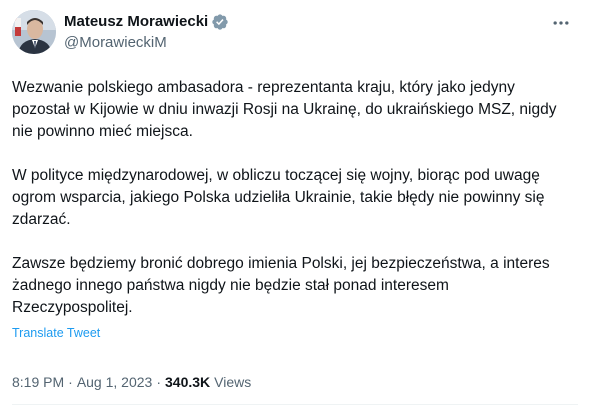  I want to click on translate-tweet-link: Translate Tweet, so click(295, 333).